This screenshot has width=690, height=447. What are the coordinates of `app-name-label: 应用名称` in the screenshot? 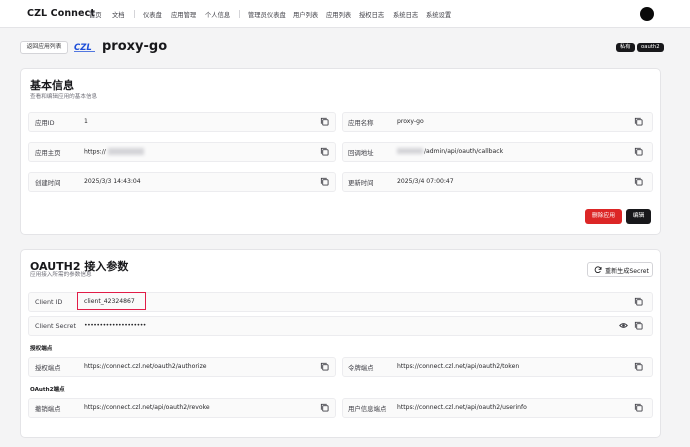 It's located at (361, 123).